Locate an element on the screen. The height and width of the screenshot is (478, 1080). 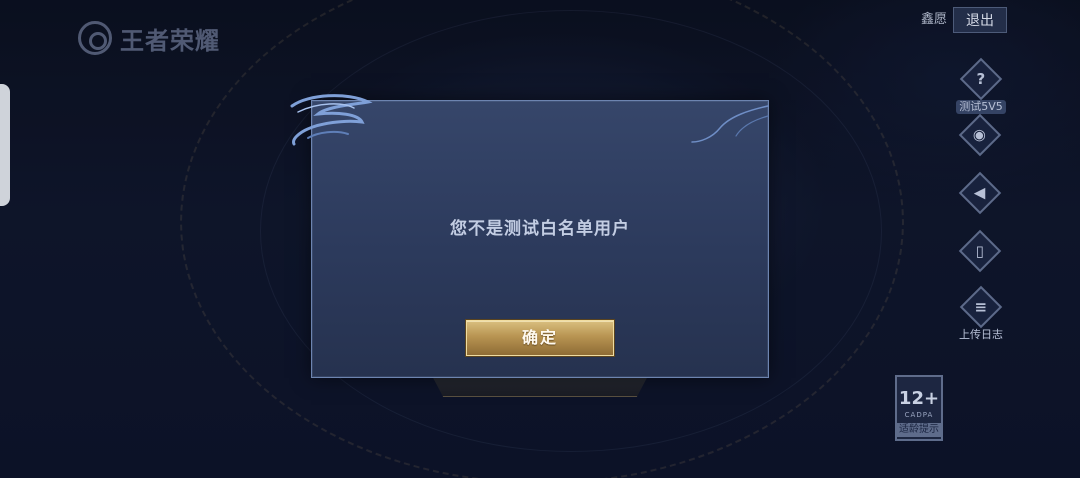
dialog-message: 您不是测试白名单用户 is located at coordinates (540, 229).